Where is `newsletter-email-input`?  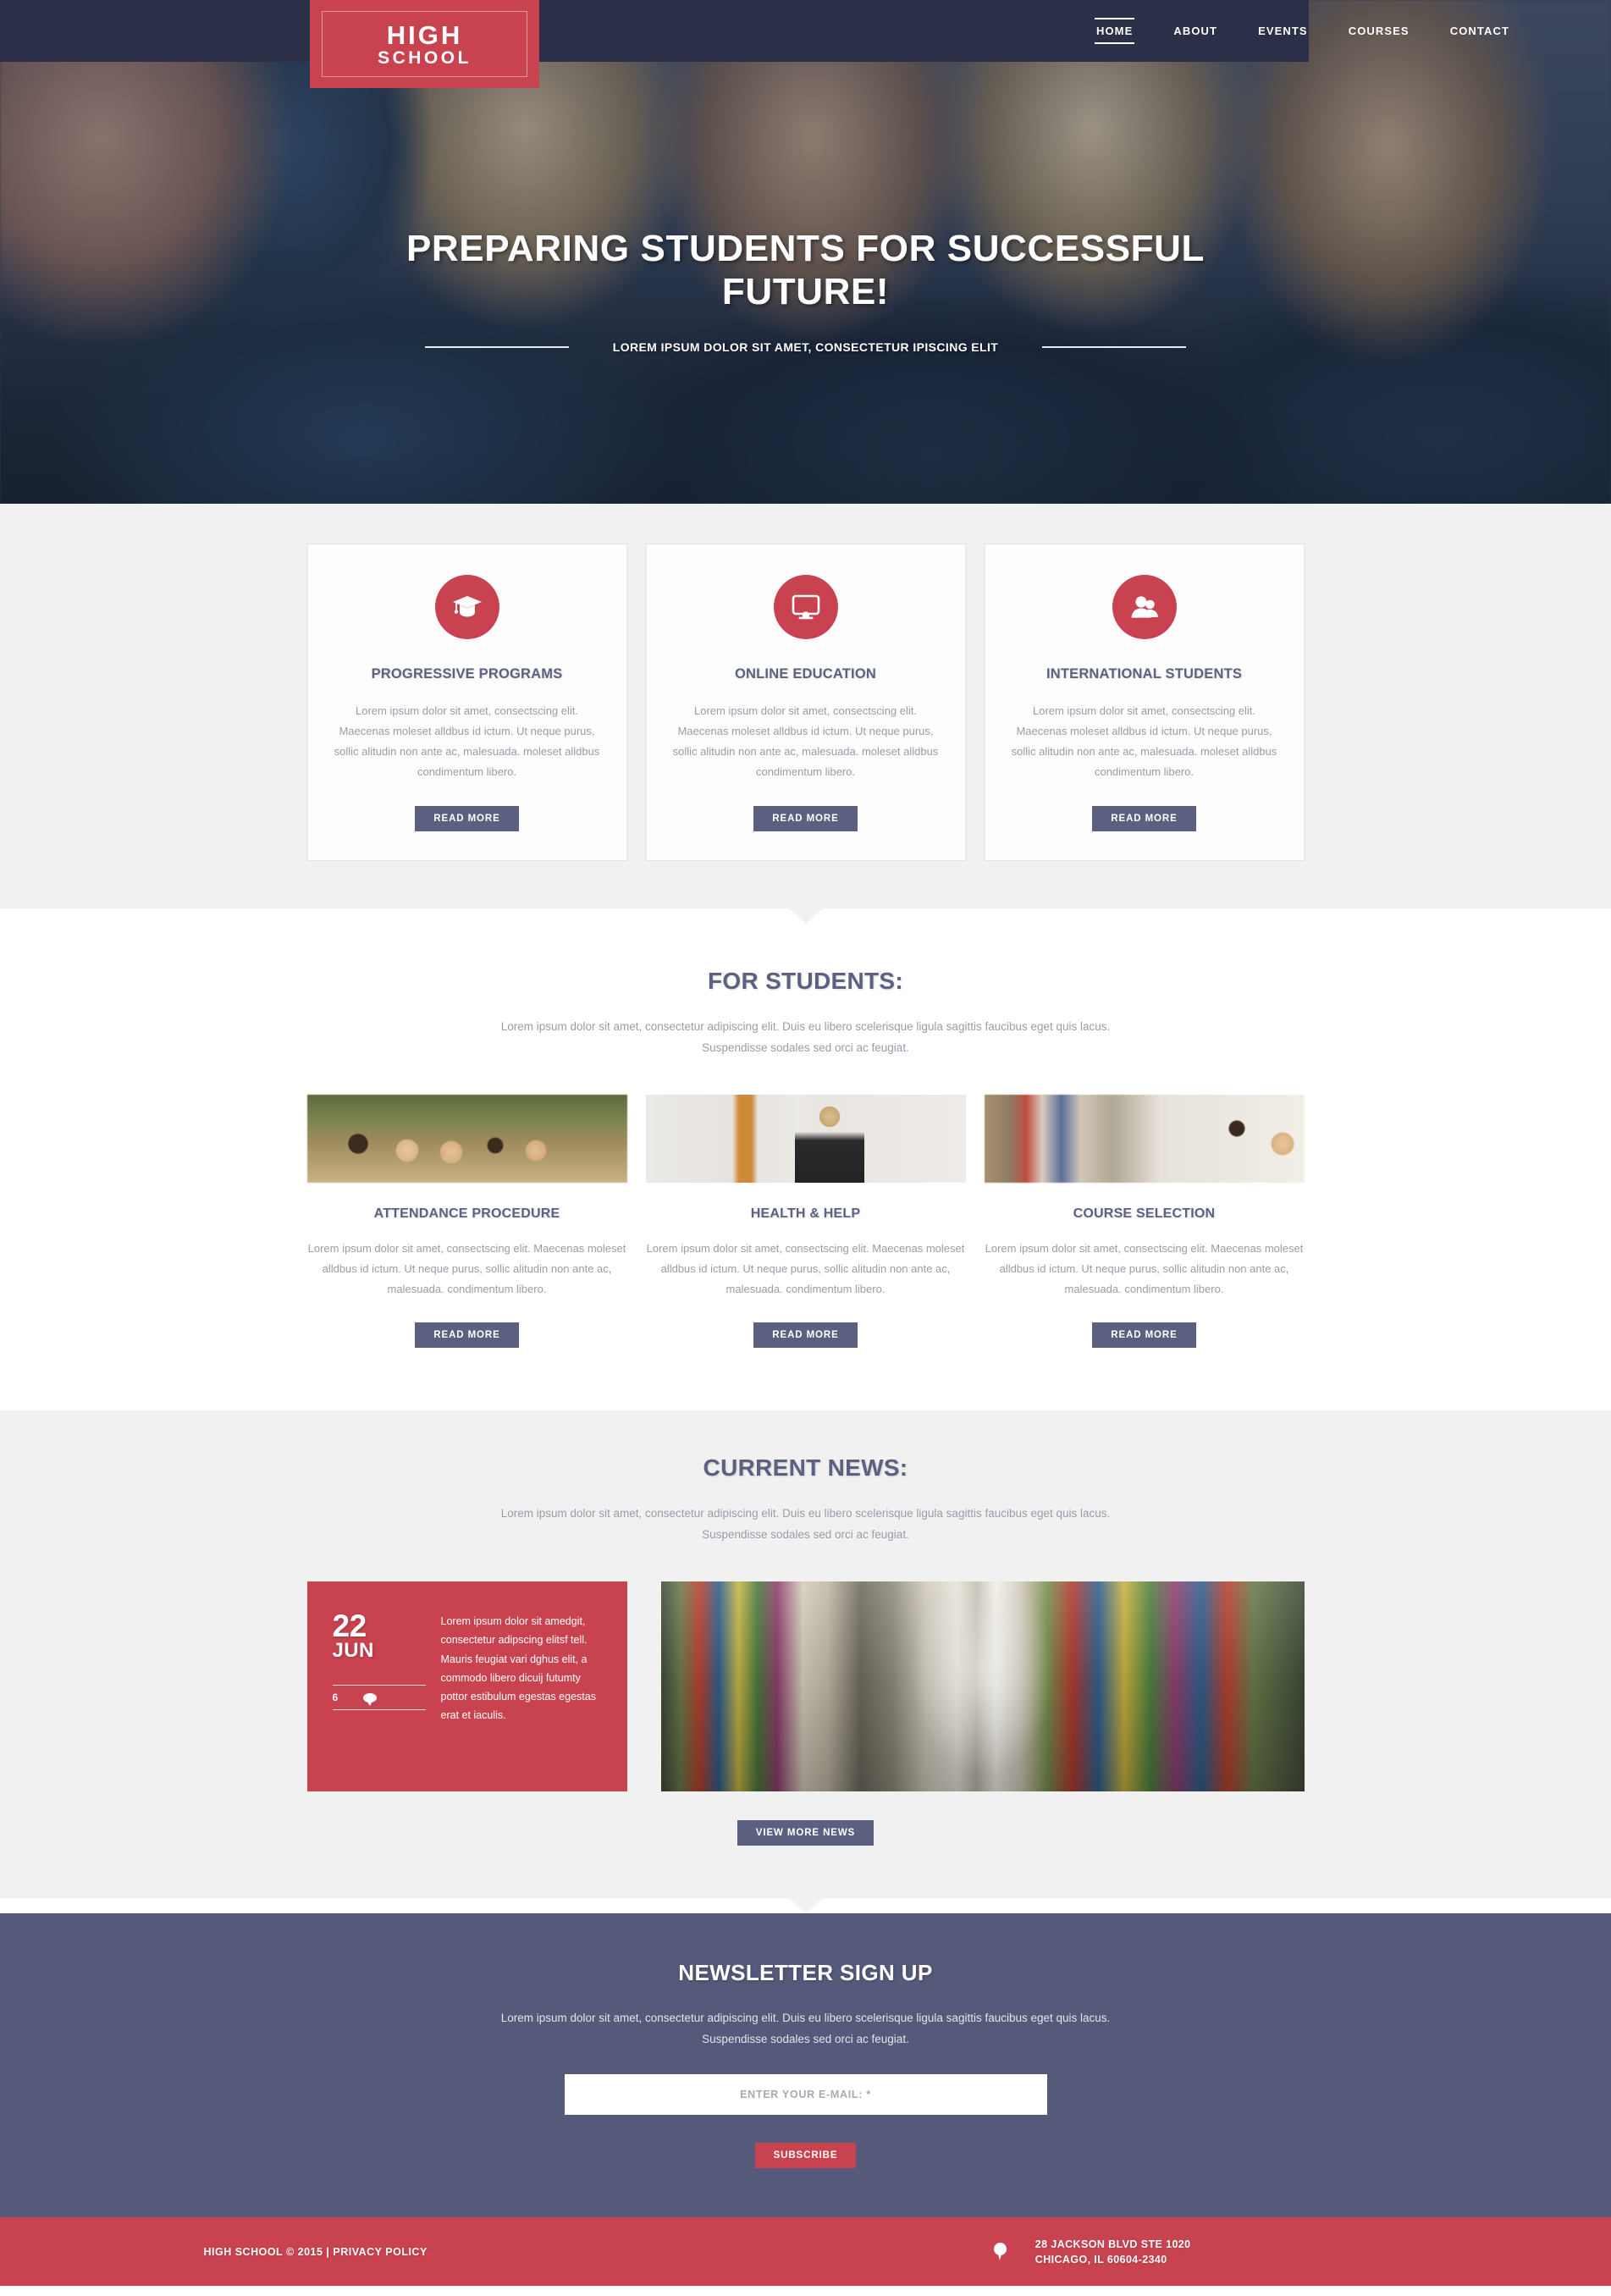 newsletter-email-input is located at coordinates (805, 2095).